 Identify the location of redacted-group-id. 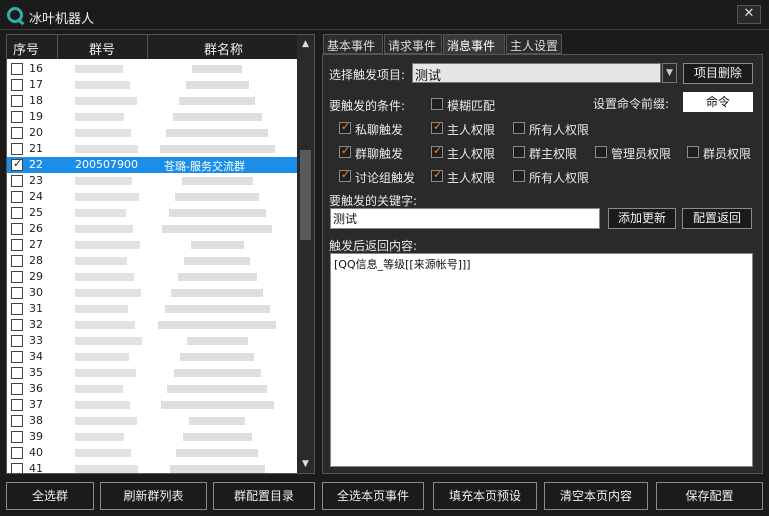
(105, 373).